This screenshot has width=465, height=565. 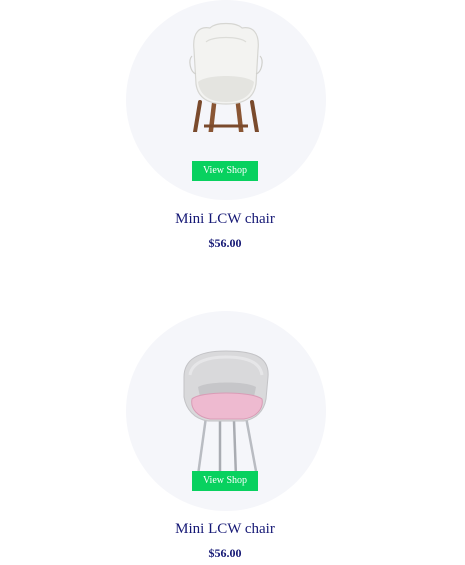 What do you see at coordinates (226, 413) in the screenshot?
I see `grey-chair-image` at bounding box center [226, 413].